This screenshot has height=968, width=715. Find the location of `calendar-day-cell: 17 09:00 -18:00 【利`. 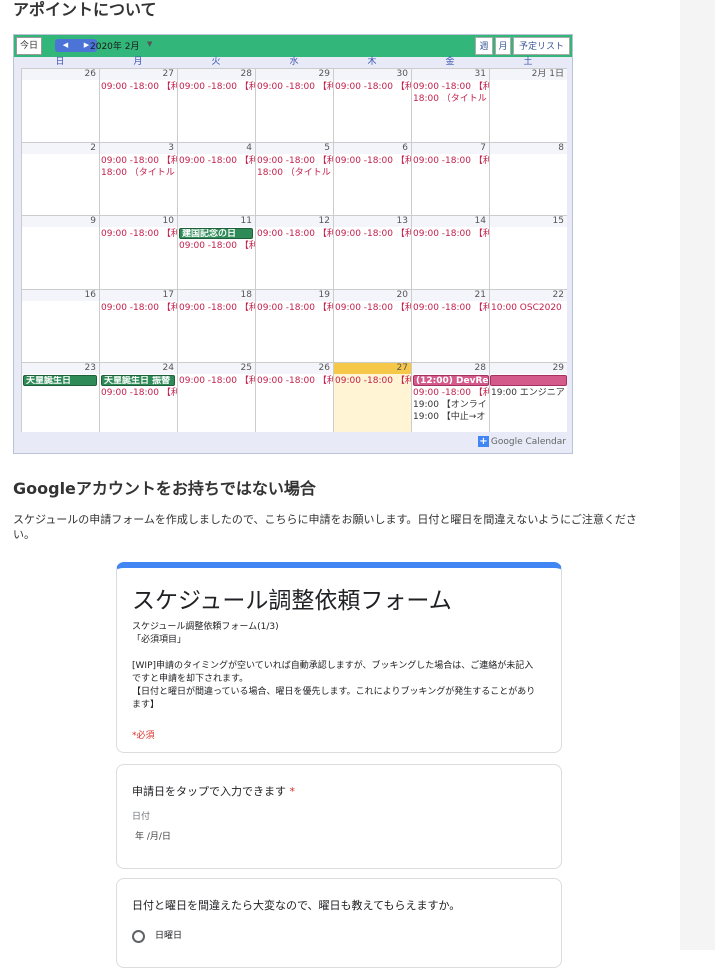

calendar-day-cell: 17 09:00 -18:00 【利 is located at coordinates (138, 325).